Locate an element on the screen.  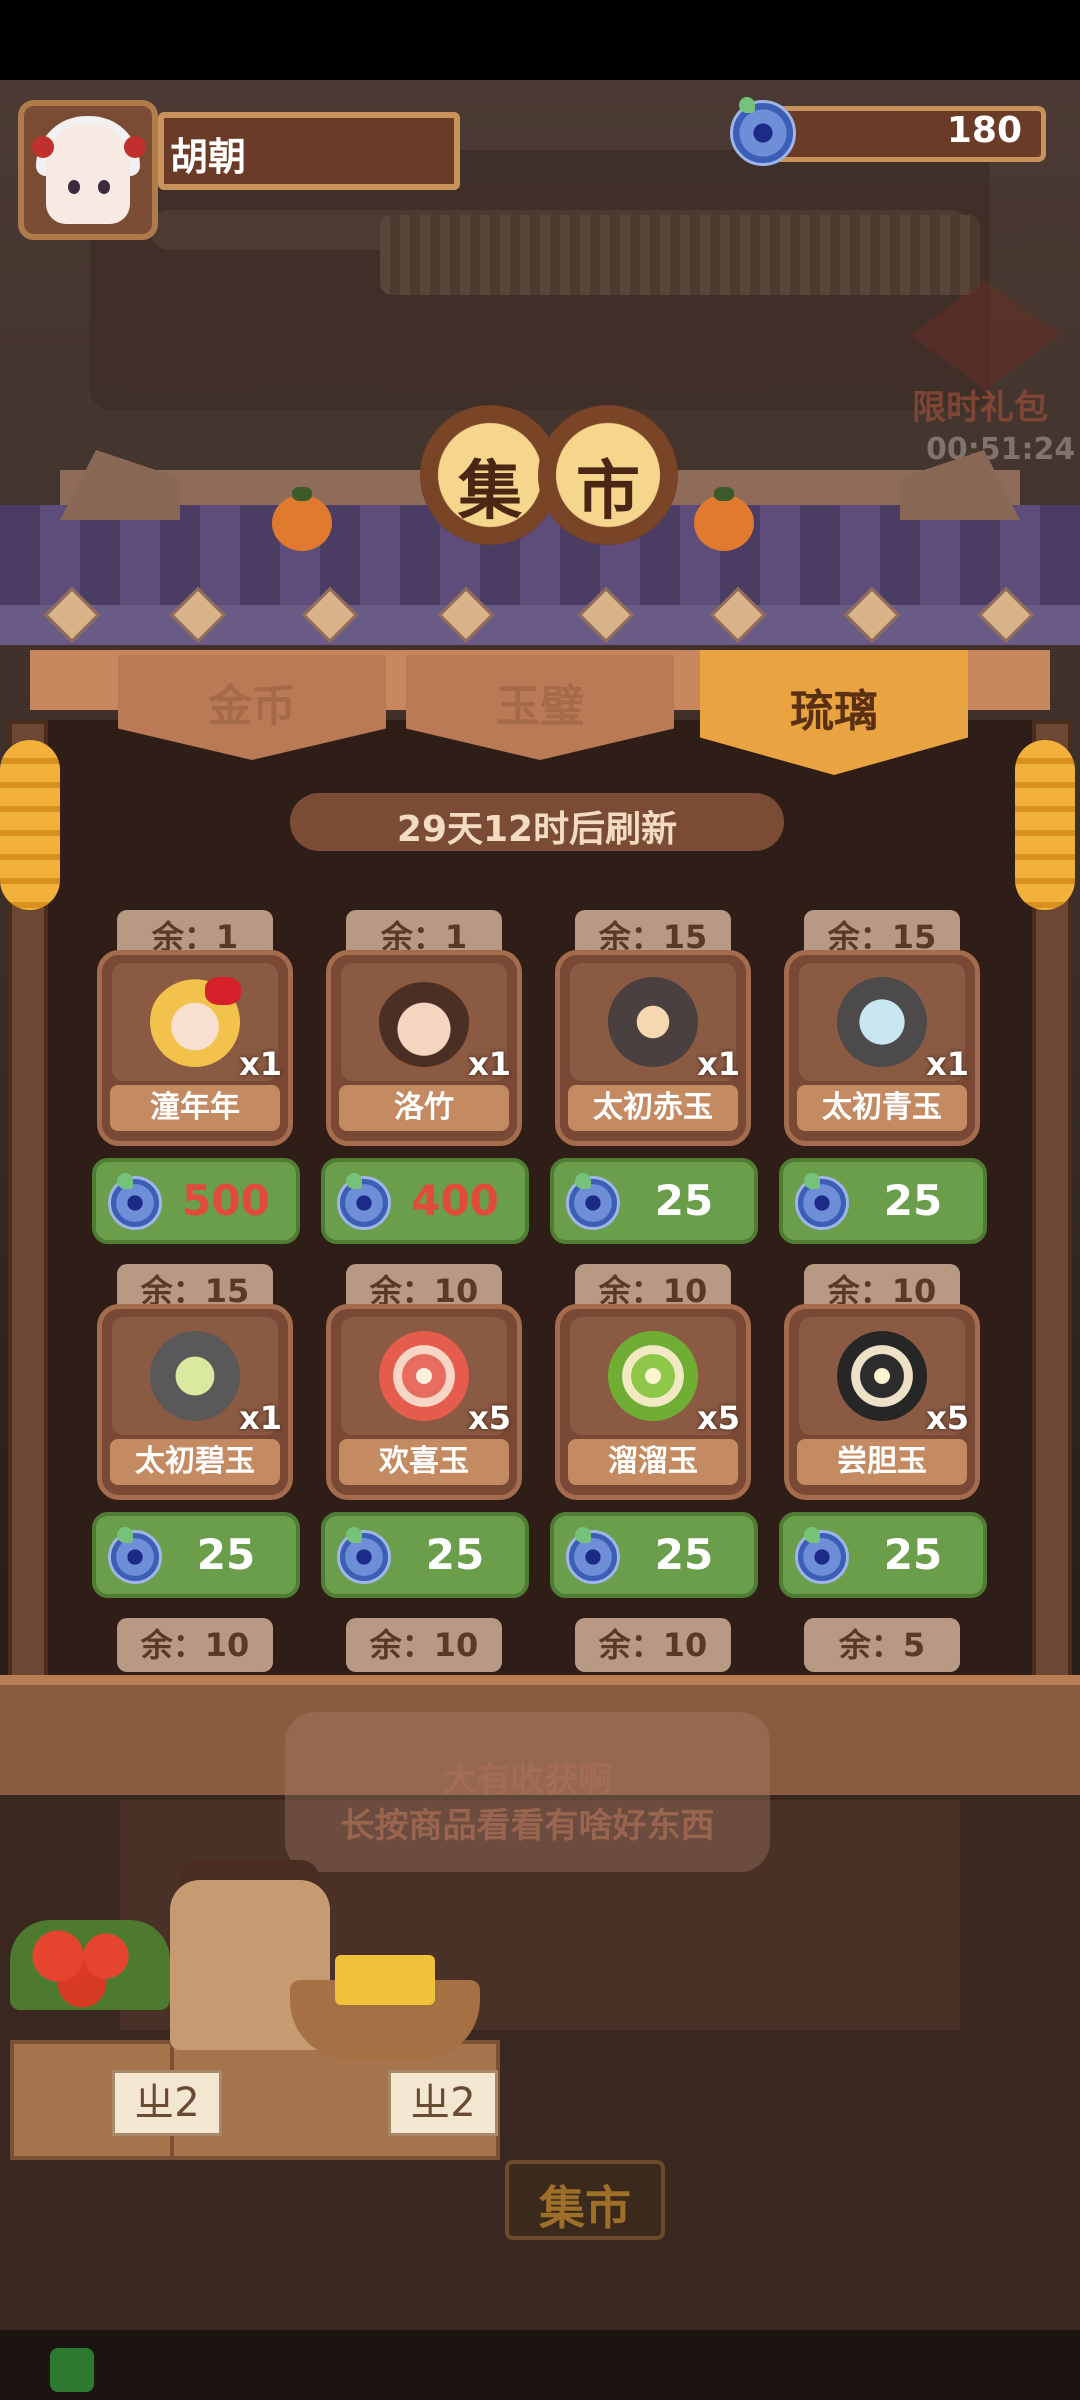
swirl-jade-icon is located at coordinates (653, 1376).